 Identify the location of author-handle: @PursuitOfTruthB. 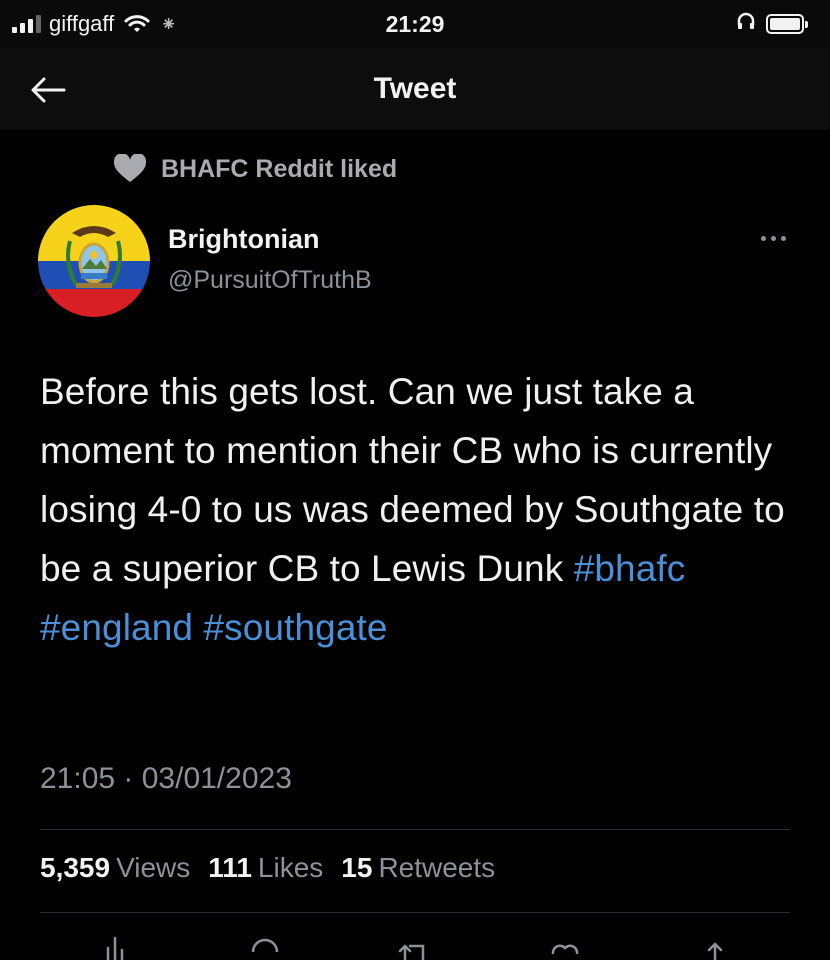
(270, 280).